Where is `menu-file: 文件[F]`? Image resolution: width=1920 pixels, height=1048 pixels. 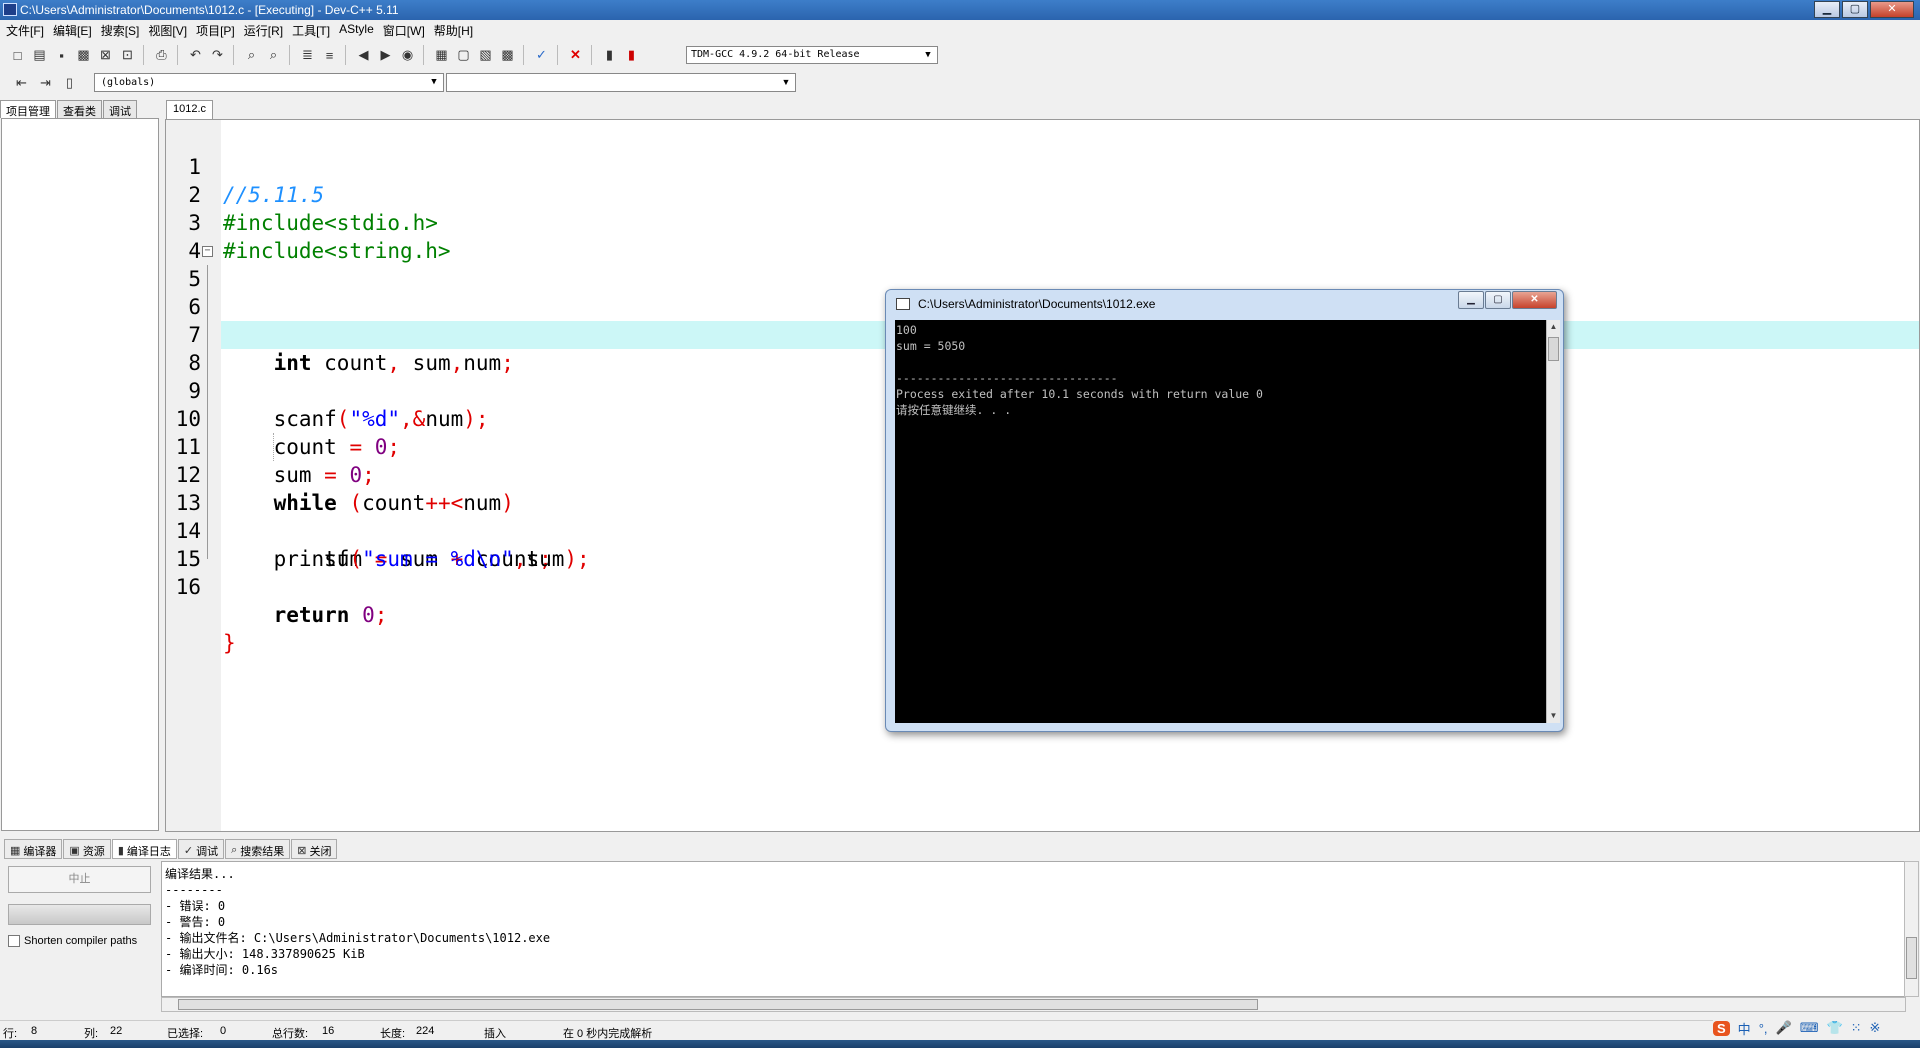 menu-file: 文件[F] is located at coordinates (27, 29).